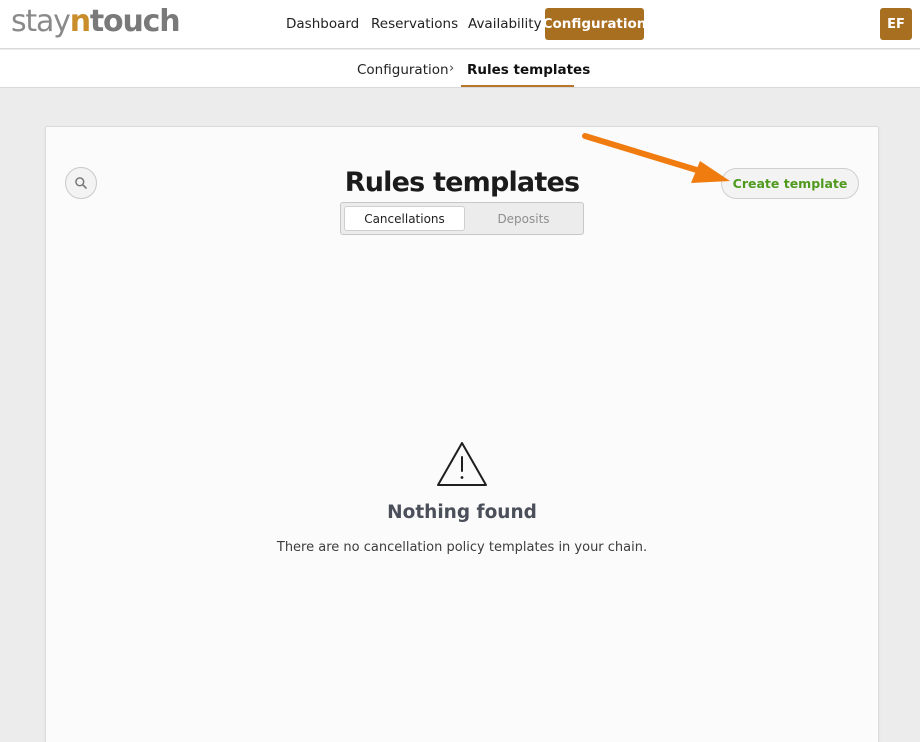 This screenshot has height=742, width=920. Describe the element at coordinates (594, 24) in the screenshot. I see `nav-configuration: Configuration` at that location.